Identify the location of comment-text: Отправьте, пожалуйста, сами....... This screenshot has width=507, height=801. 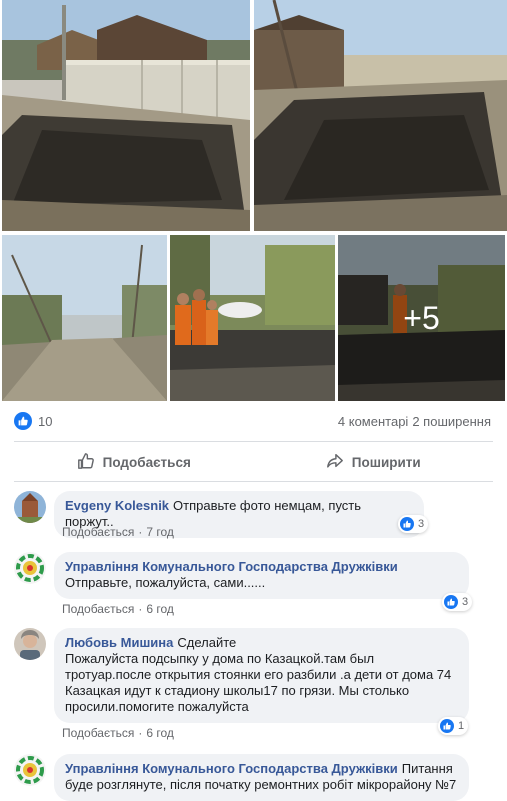
(165, 582).